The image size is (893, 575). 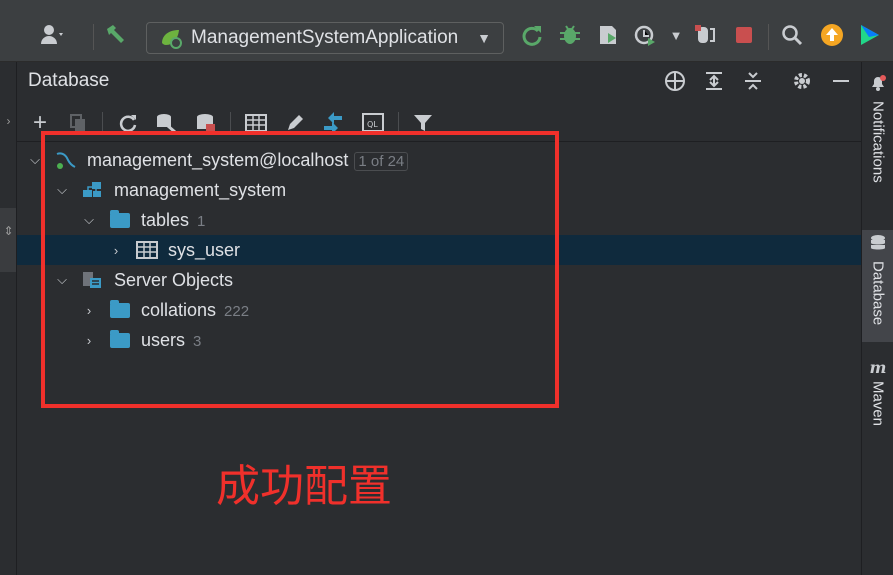 I want to click on build-hammer-icon, so click(x=116, y=35).